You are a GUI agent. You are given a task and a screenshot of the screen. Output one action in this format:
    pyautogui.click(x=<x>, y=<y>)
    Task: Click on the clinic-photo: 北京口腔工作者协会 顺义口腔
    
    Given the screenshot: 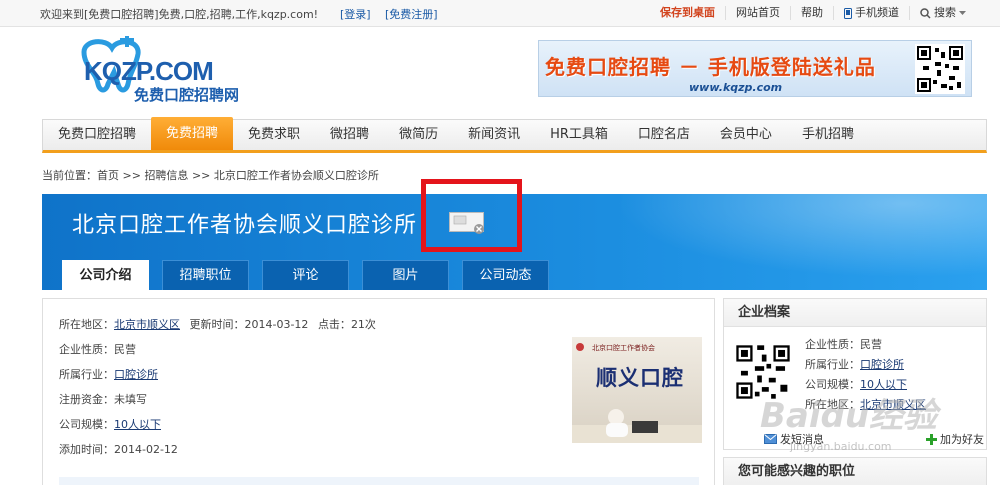 What is the action you would take?
    pyautogui.click(x=637, y=390)
    